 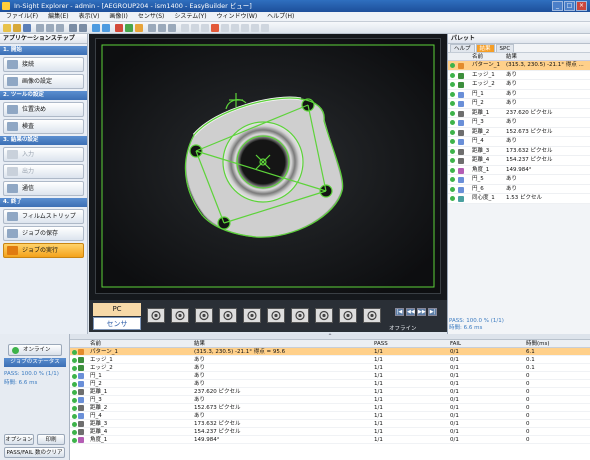 What do you see at coordinates (280, 16) in the screenshot?
I see `menu-help: ヘルプ(H)` at bounding box center [280, 16].